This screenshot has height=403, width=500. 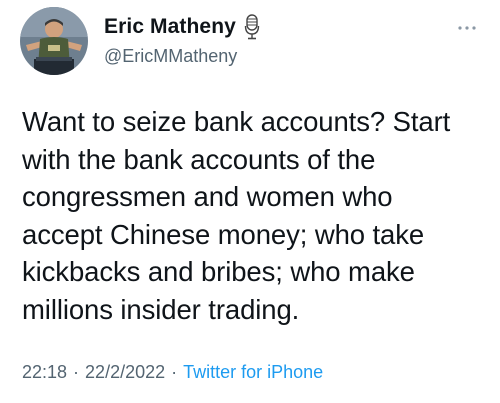 I want to click on tweet-metadata: 22:18 · 22/2/2022 · Twitter for iPhone, so click(x=172, y=372).